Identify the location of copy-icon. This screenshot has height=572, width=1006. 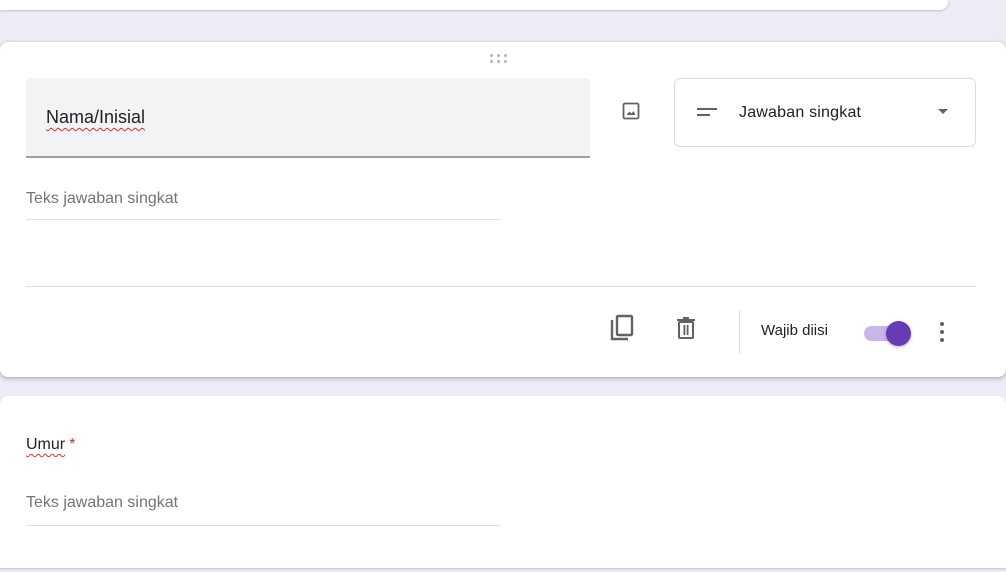
(622, 327).